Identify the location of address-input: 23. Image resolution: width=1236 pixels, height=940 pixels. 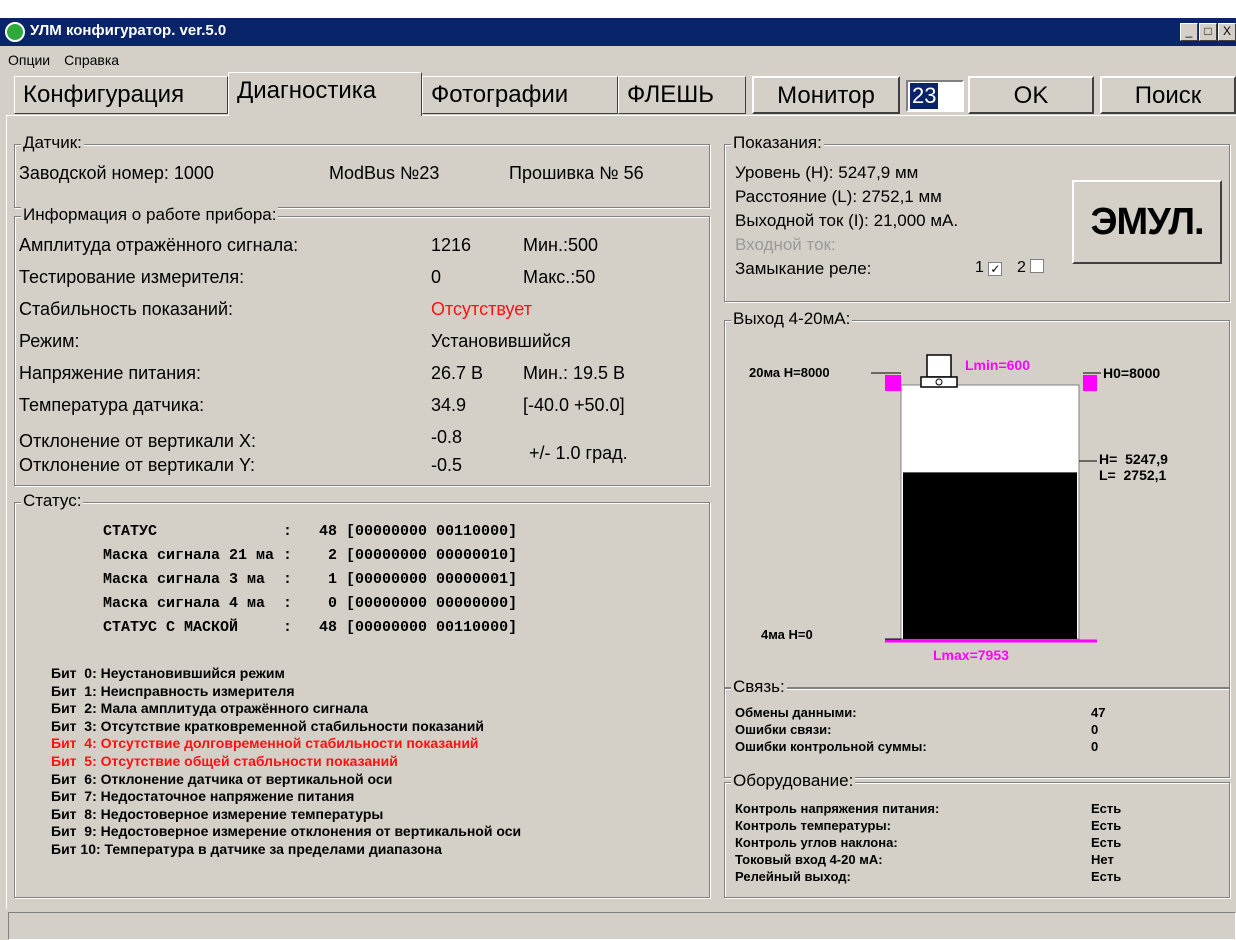
(935, 96).